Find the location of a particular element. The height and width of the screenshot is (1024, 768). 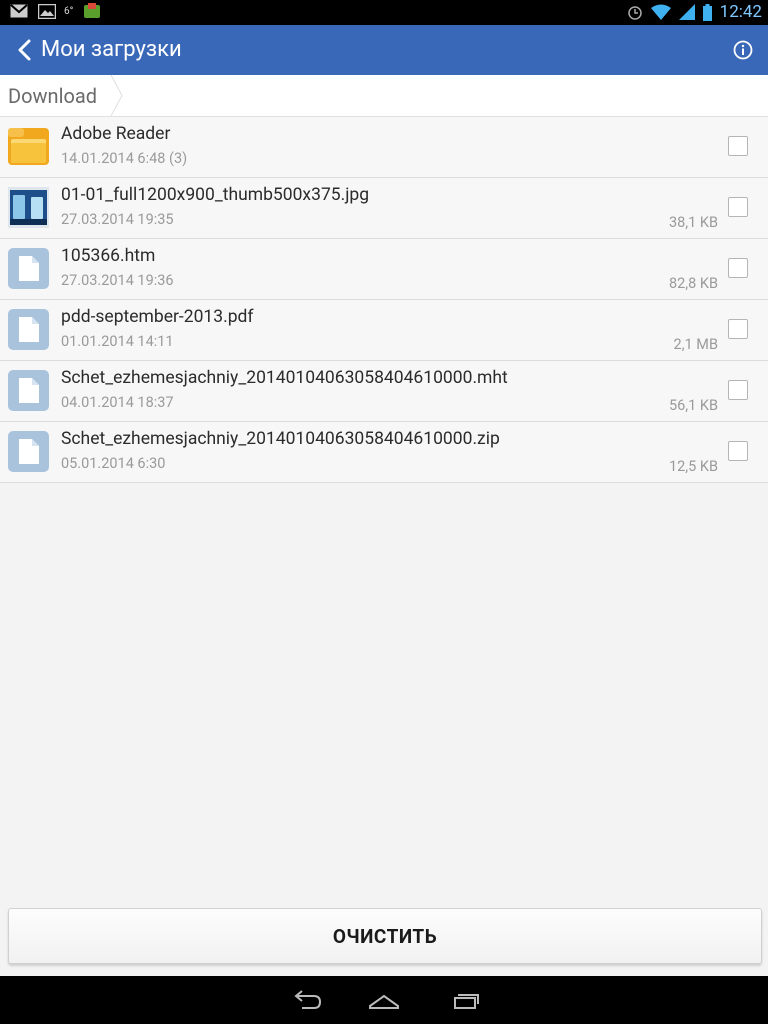

app-bar: Мои загрузки is located at coordinates (384, 50).